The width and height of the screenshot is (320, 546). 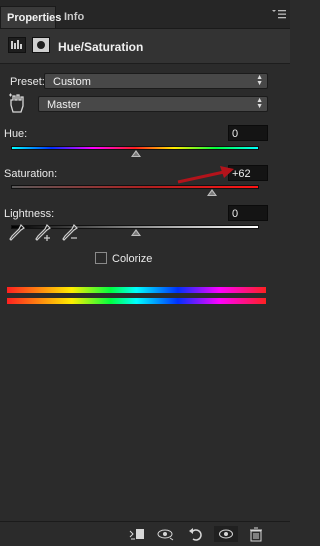 I want to click on eyedropper-plus-icon, so click(x=43, y=233).